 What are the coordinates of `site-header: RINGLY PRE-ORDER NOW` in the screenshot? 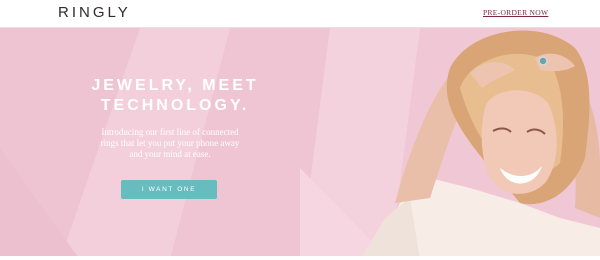 It's located at (300, 14).